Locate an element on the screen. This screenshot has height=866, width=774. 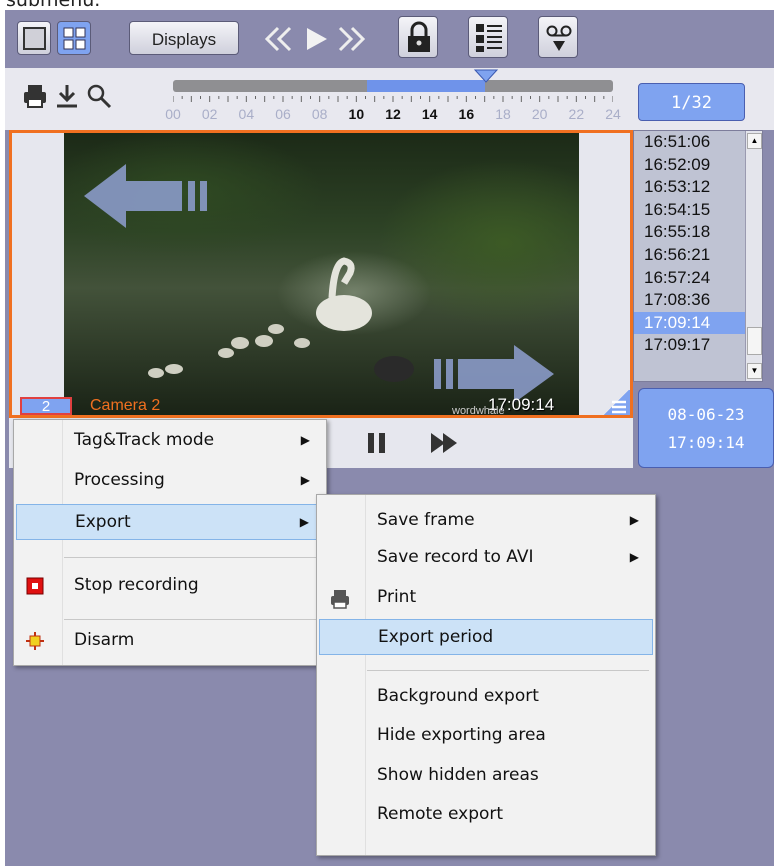
timeline-selection is located at coordinates (426, 86).